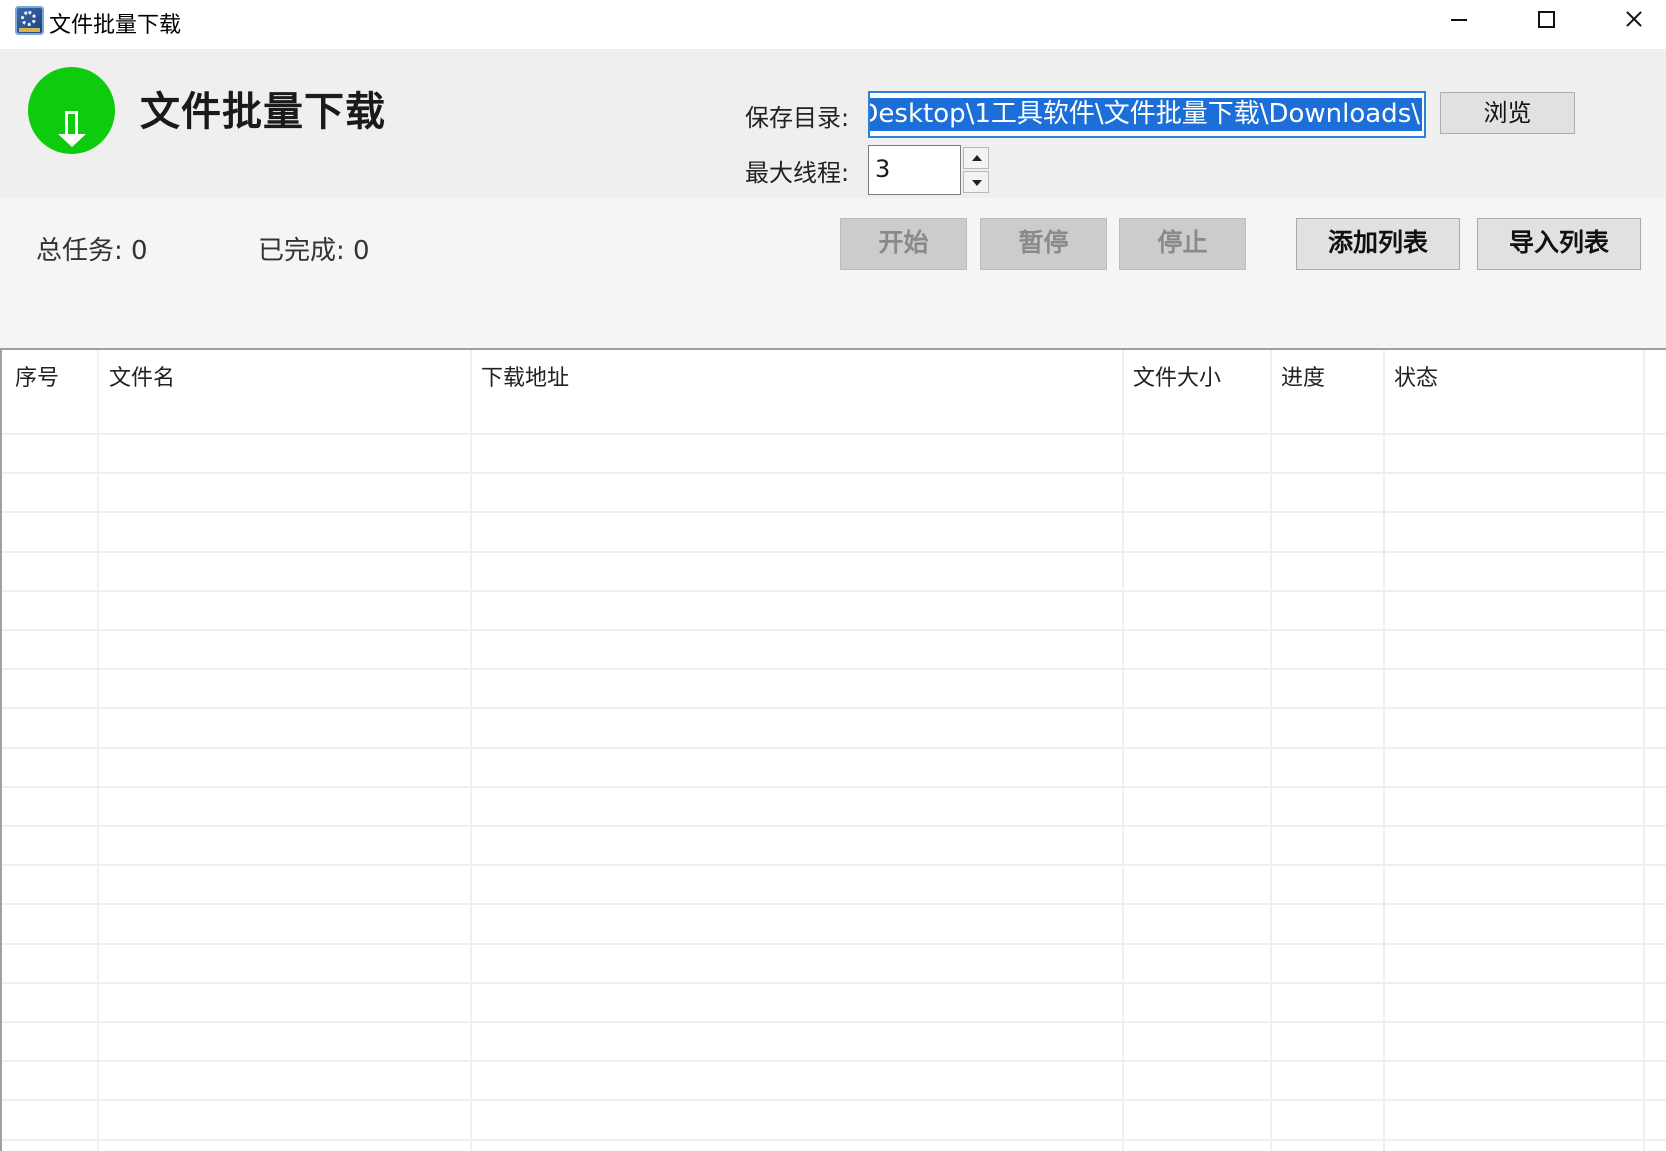 This screenshot has width=1666, height=1151. Describe the element at coordinates (797, 118) in the screenshot. I see `save-dir-label: 保存目录:` at that location.